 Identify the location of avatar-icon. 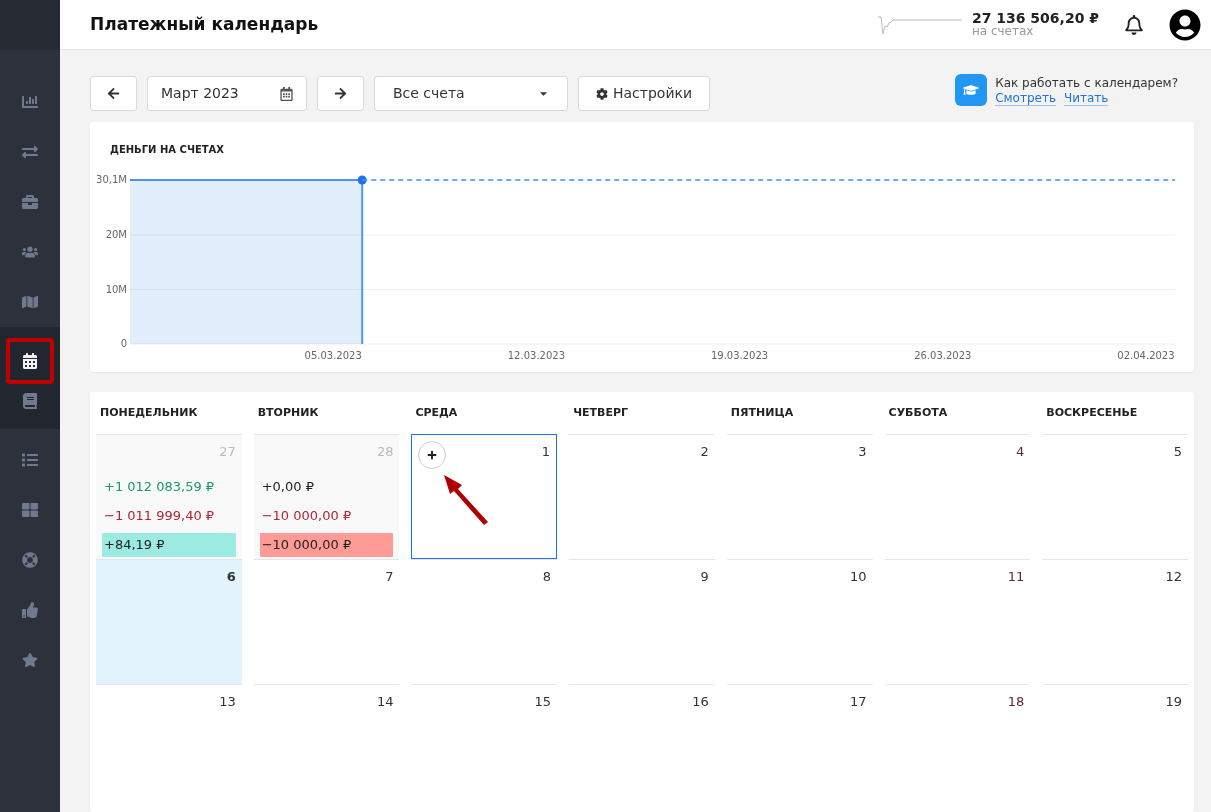
(1185, 24).